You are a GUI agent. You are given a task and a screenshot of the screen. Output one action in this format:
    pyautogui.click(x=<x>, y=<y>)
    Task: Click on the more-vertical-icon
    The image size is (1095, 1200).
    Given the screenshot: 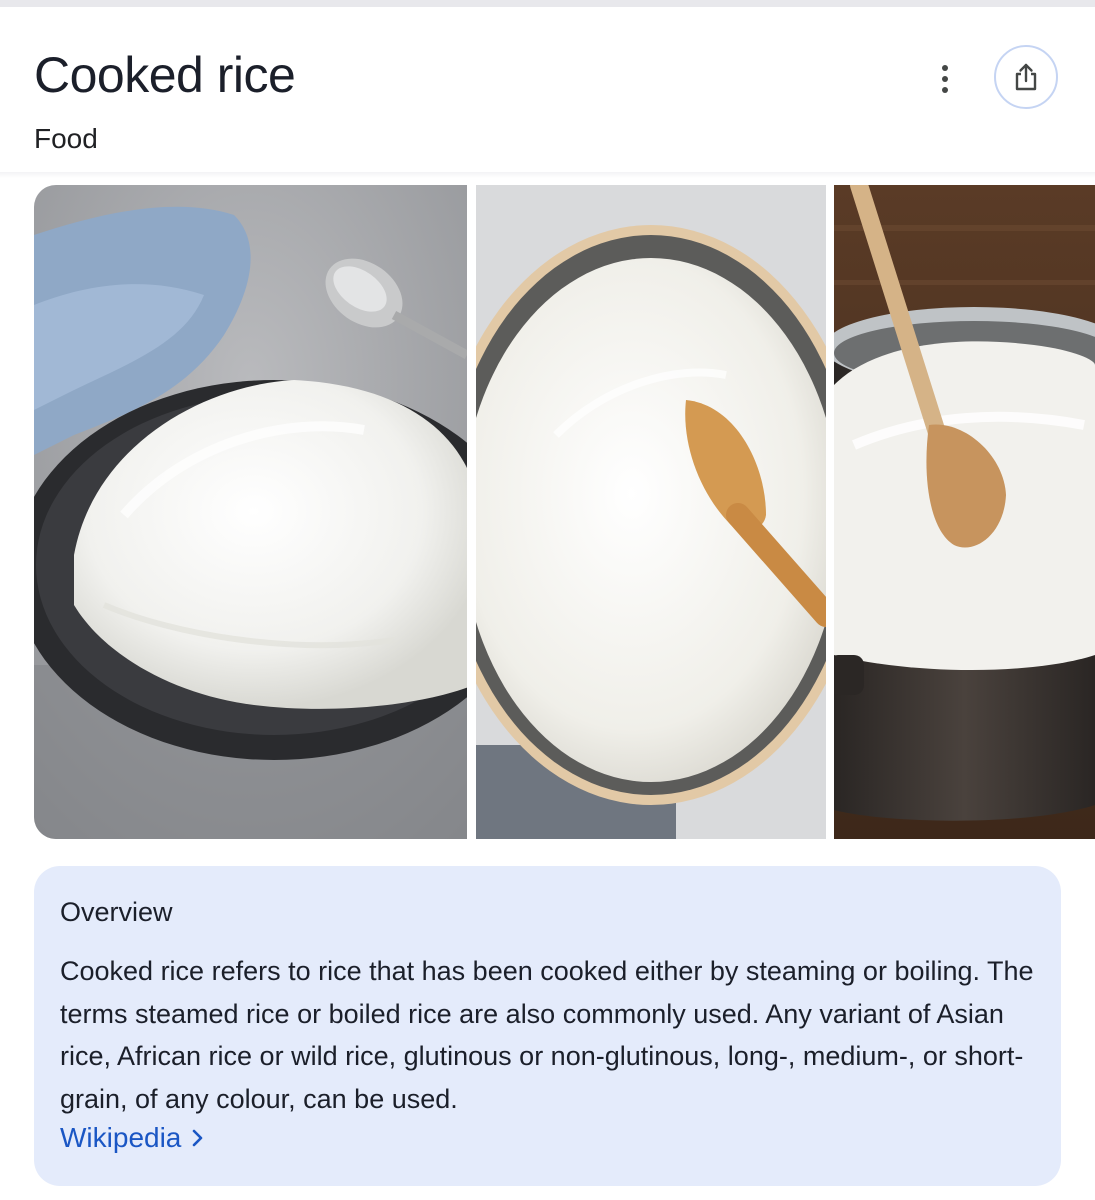 What is the action you would take?
    pyautogui.click(x=945, y=68)
    